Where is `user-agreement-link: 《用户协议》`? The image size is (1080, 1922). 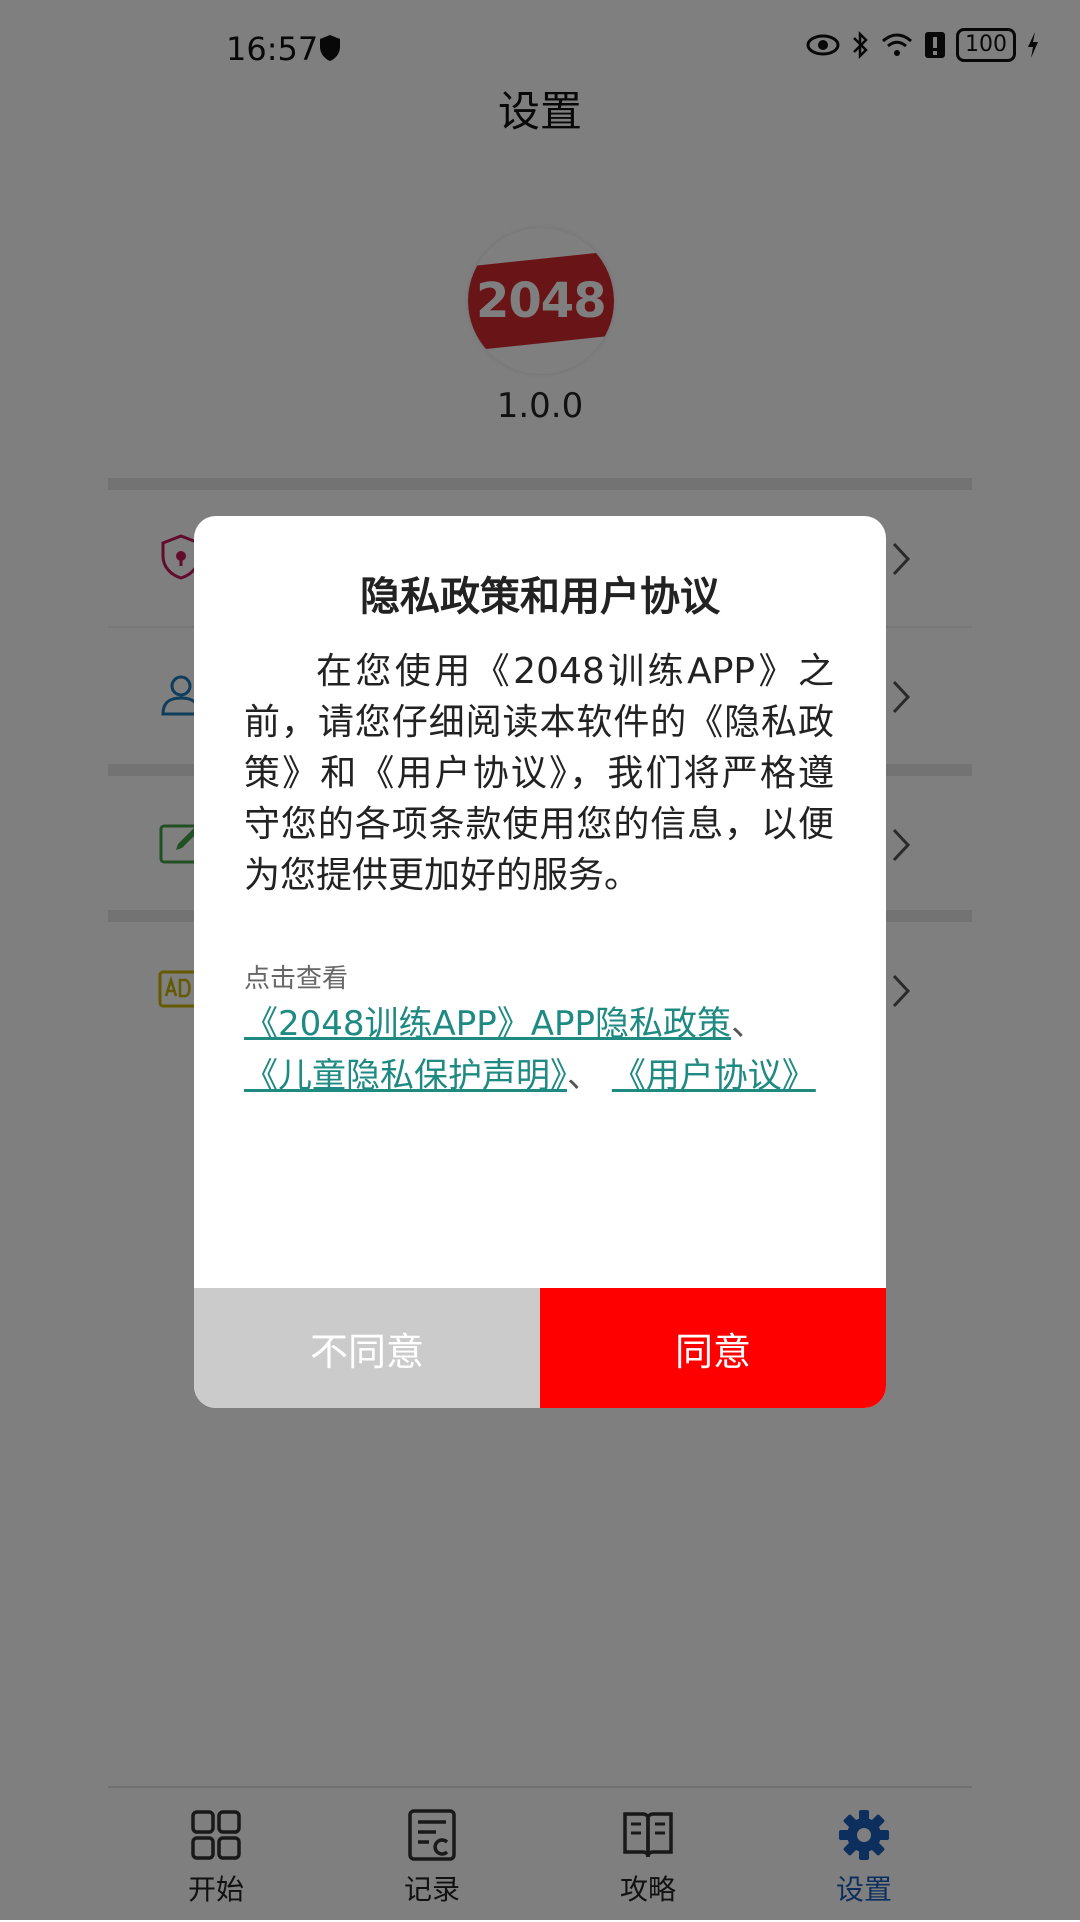 user-agreement-link: 《用户协议》 is located at coordinates (714, 1076).